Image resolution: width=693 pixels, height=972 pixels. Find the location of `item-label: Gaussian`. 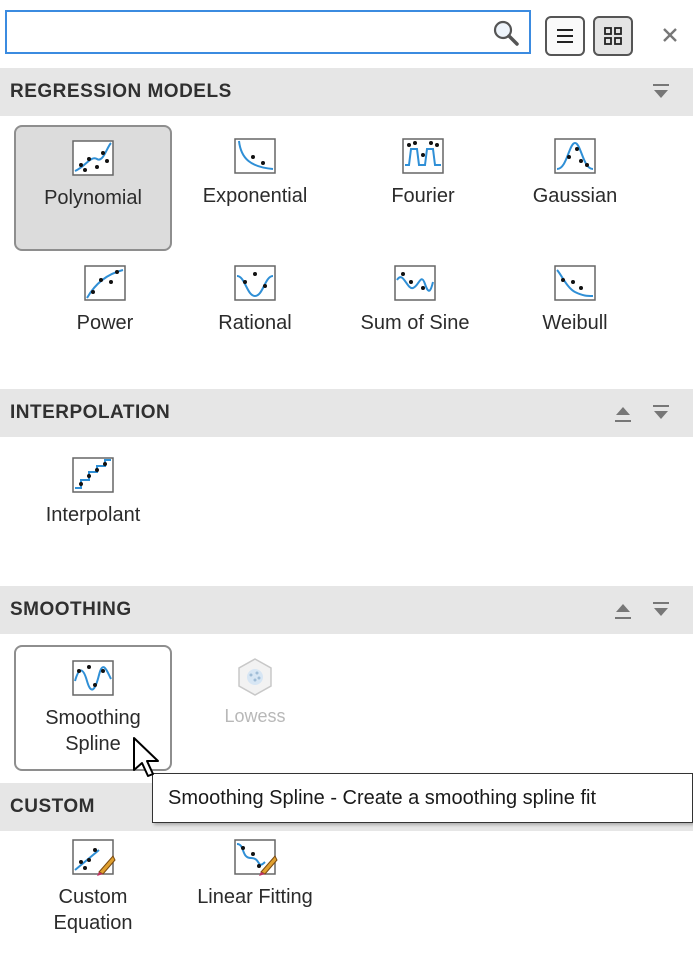

item-label: Gaussian is located at coordinates (575, 196).